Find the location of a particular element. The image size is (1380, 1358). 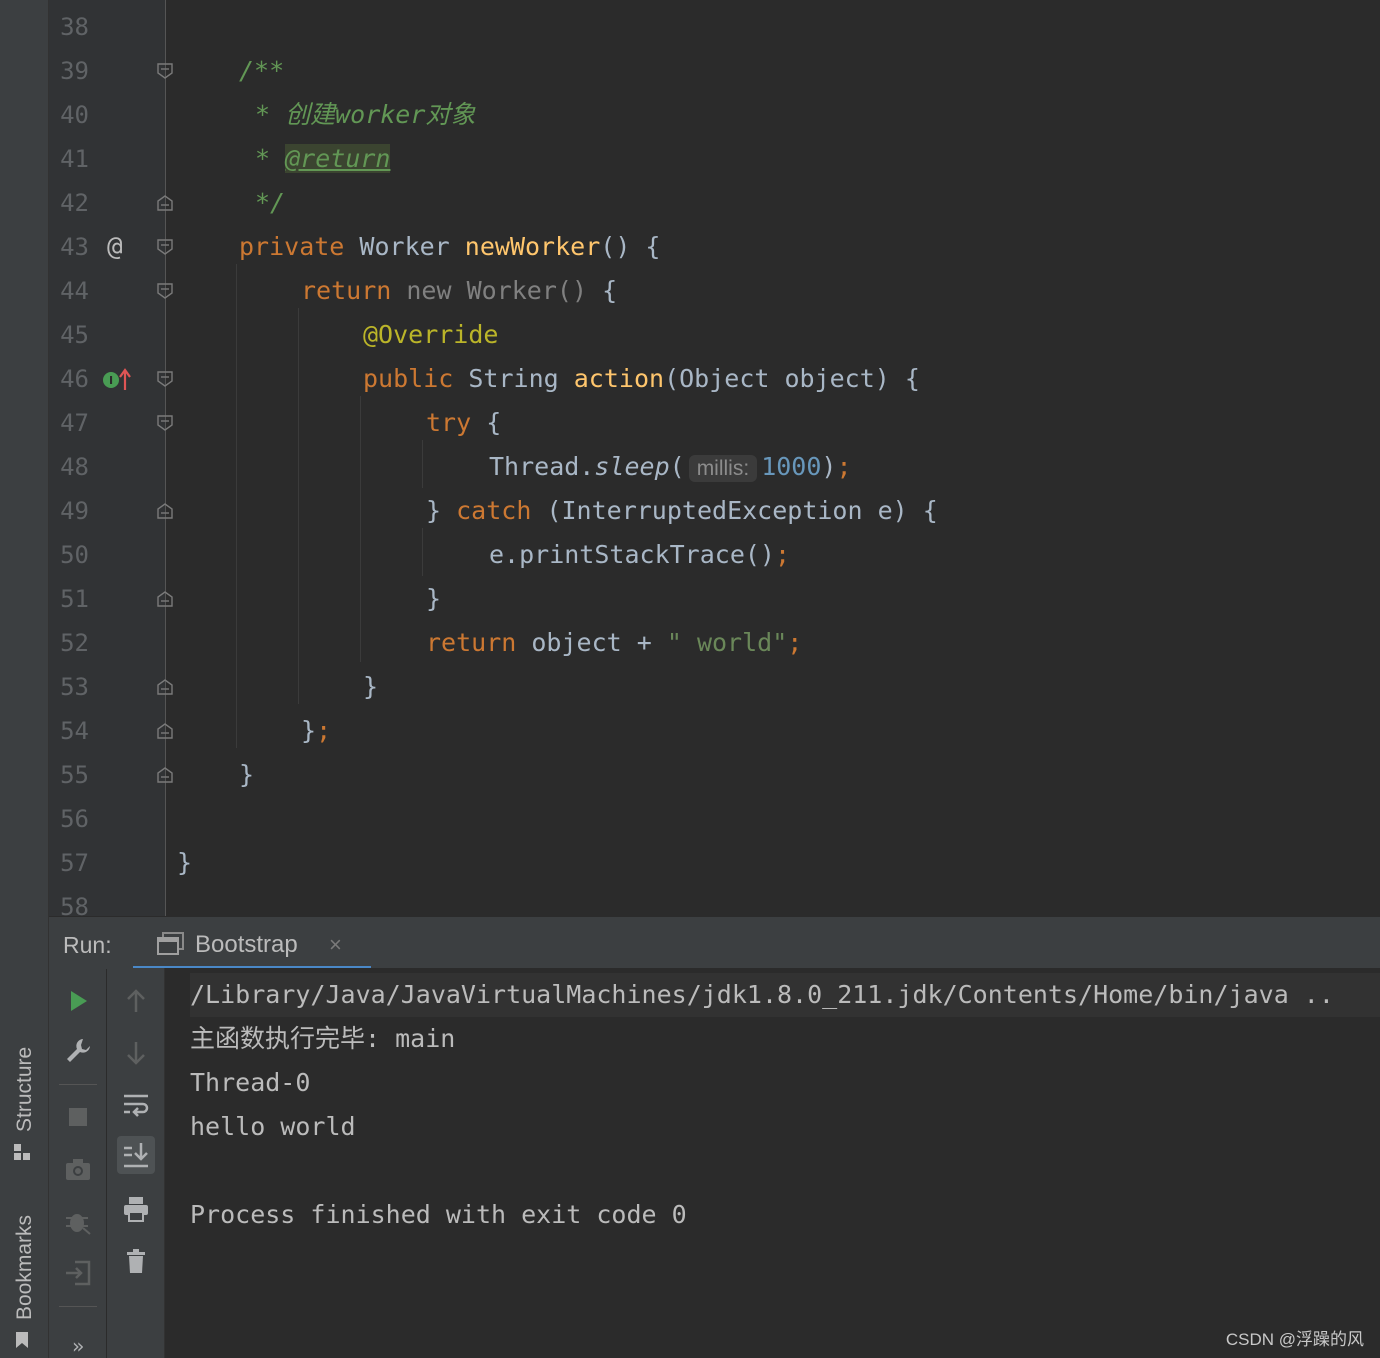

code-line: 43 @ private Worker newWorker() { is located at coordinates (714, 247).